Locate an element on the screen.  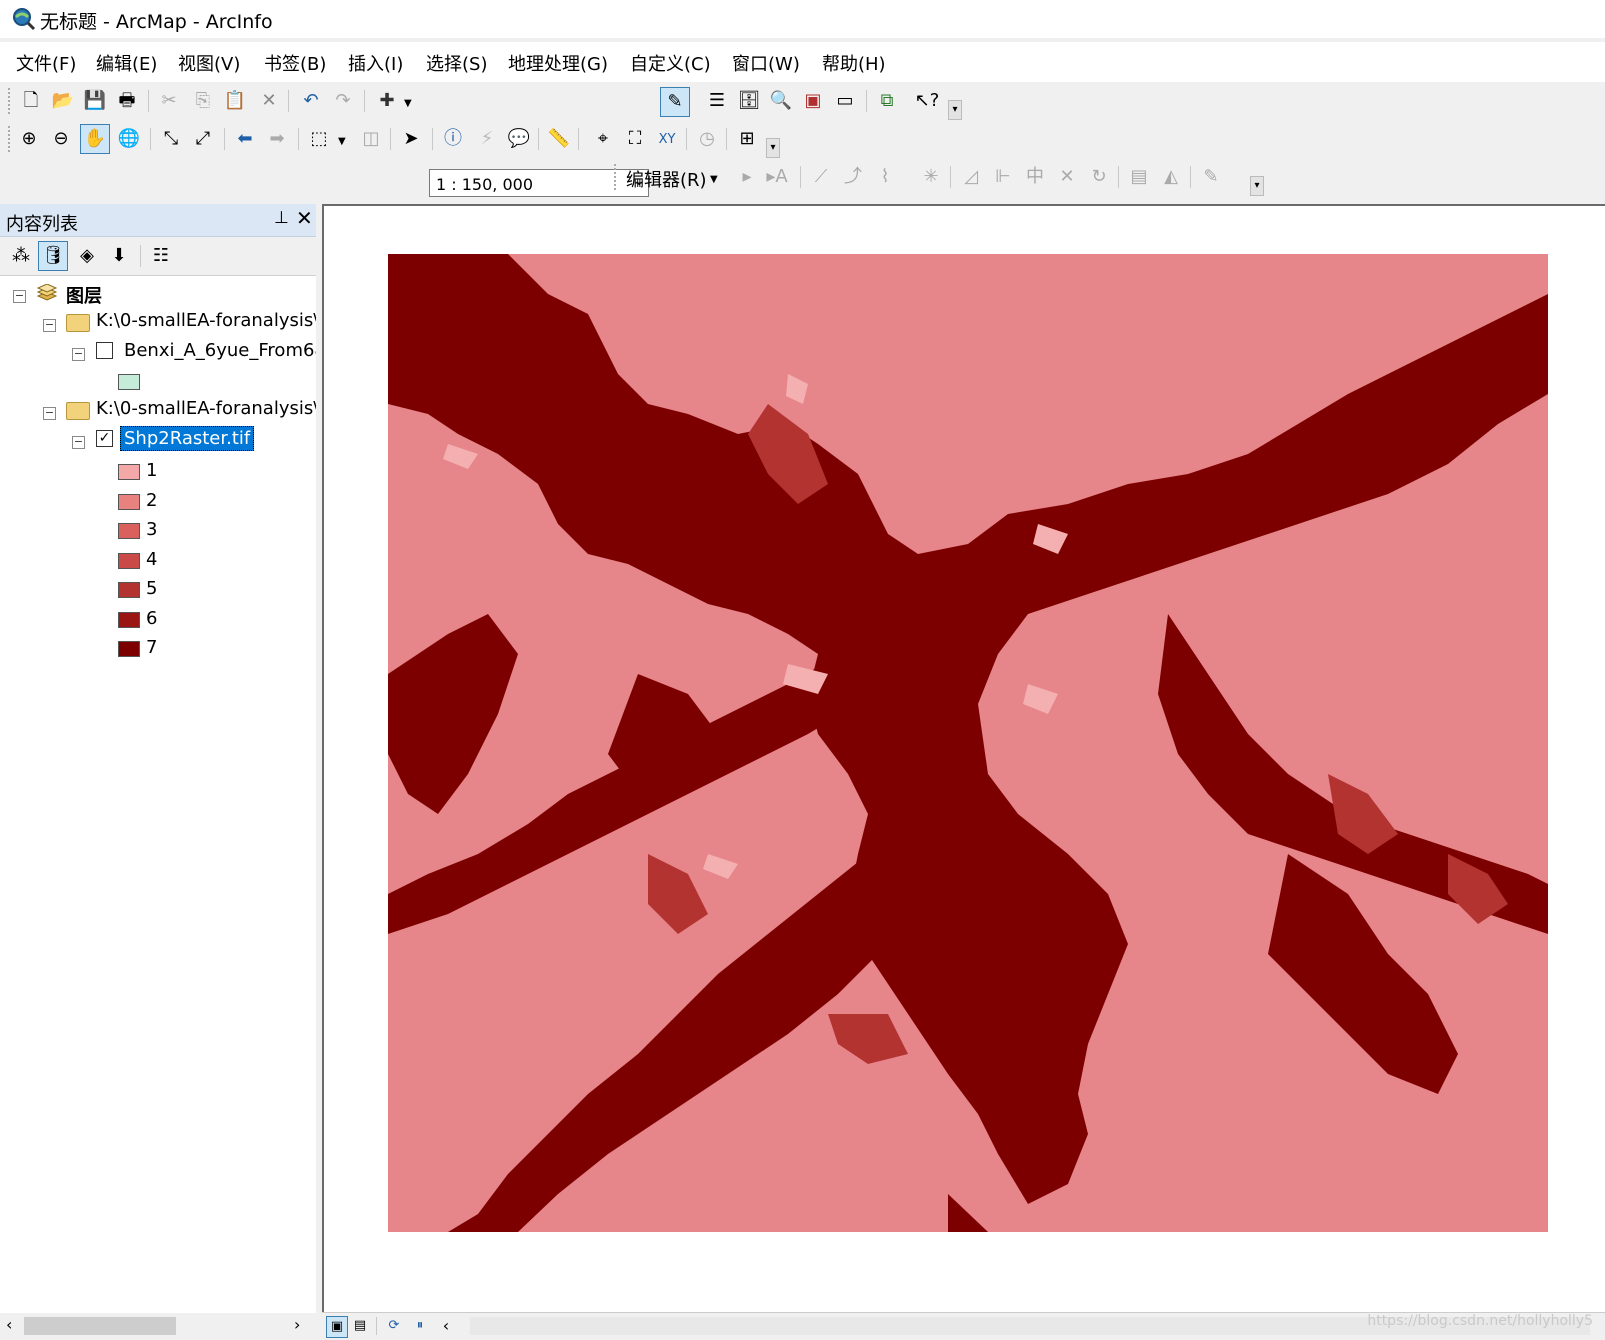
menu-view: 视图(V) is located at coordinates (209, 63).